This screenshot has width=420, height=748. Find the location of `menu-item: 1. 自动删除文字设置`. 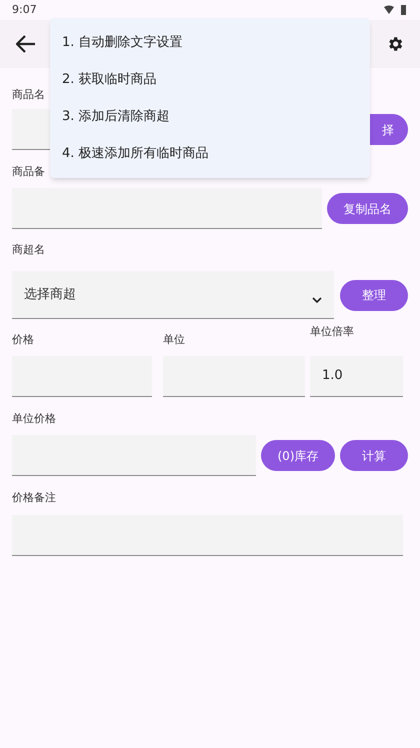

menu-item: 1. 自动删除文字设置 is located at coordinates (210, 42).